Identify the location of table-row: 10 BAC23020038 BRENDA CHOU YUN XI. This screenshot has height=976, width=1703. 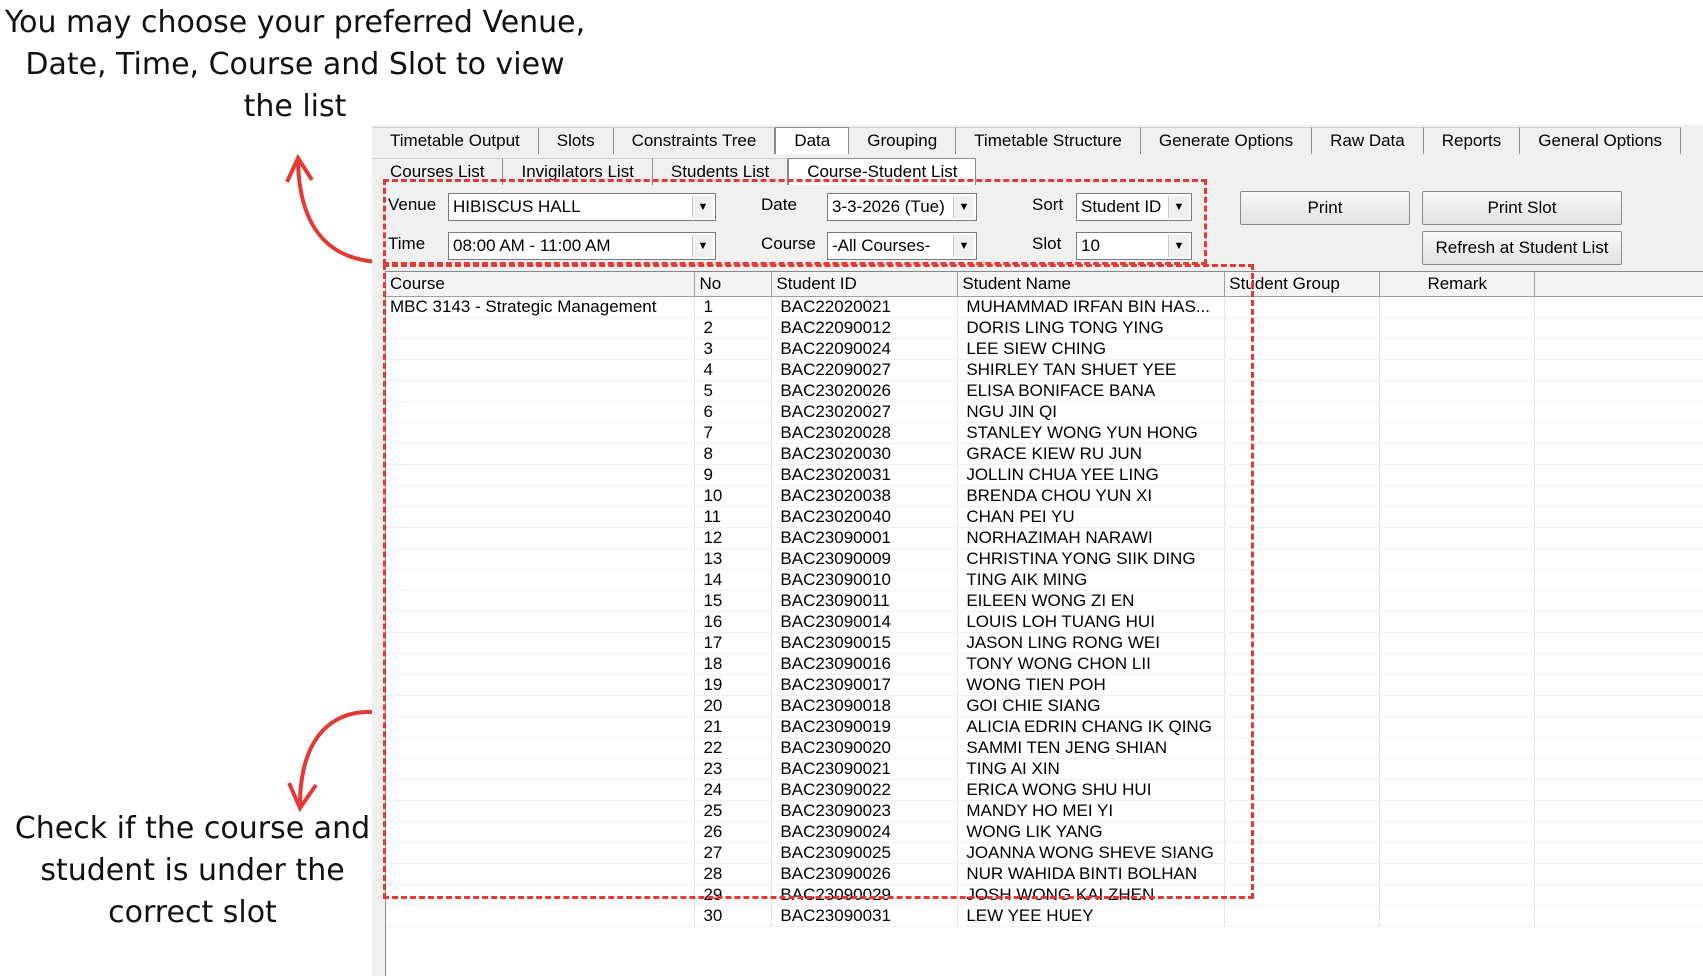
(1044, 496).